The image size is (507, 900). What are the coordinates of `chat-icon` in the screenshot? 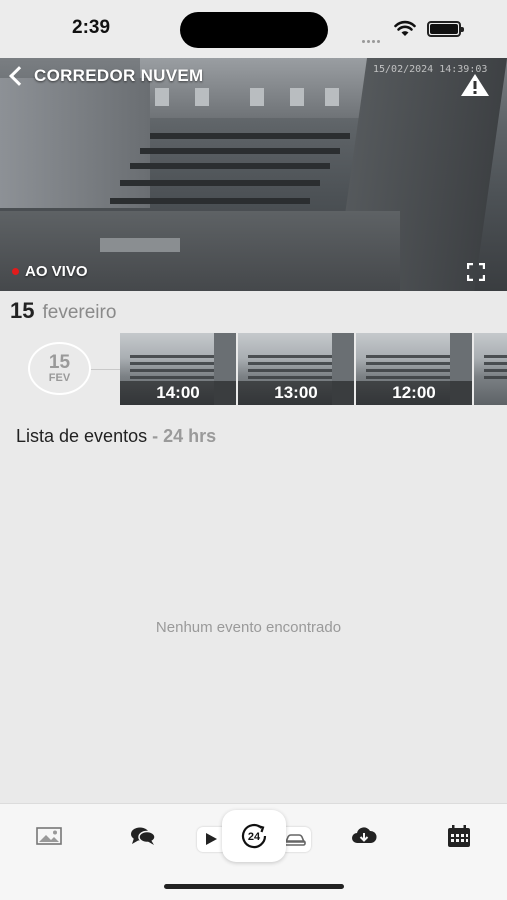 It's located at (143, 836).